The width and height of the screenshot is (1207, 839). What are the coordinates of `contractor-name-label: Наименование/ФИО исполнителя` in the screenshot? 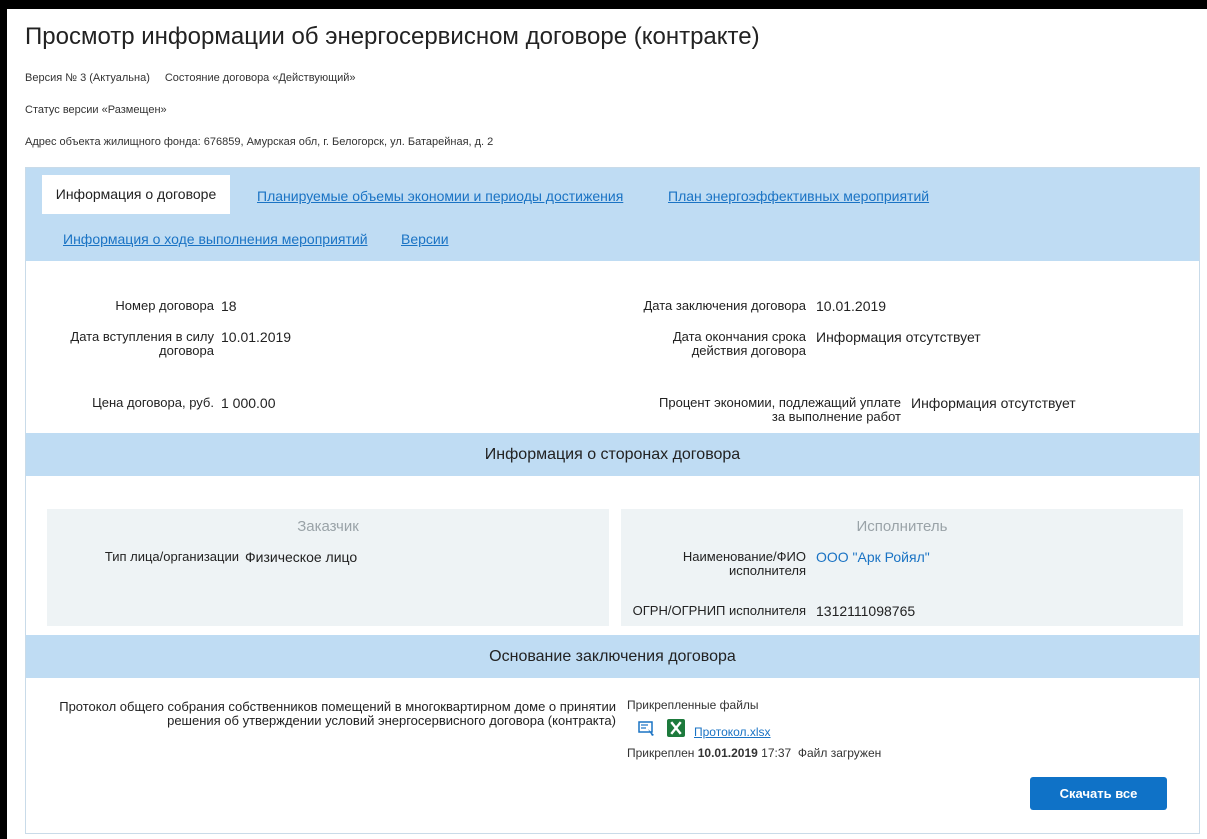 It's located at (744, 563).